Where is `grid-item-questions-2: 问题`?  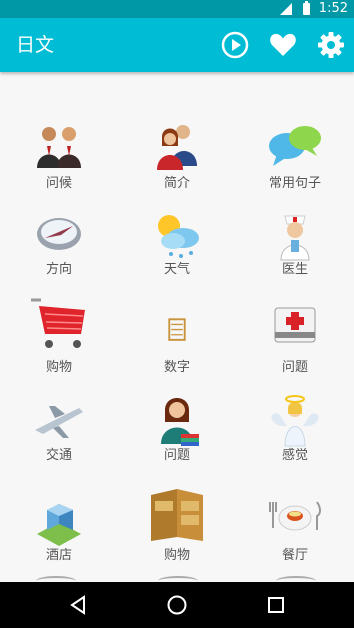
grid-item-questions-2: 问题 is located at coordinates (177, 439).